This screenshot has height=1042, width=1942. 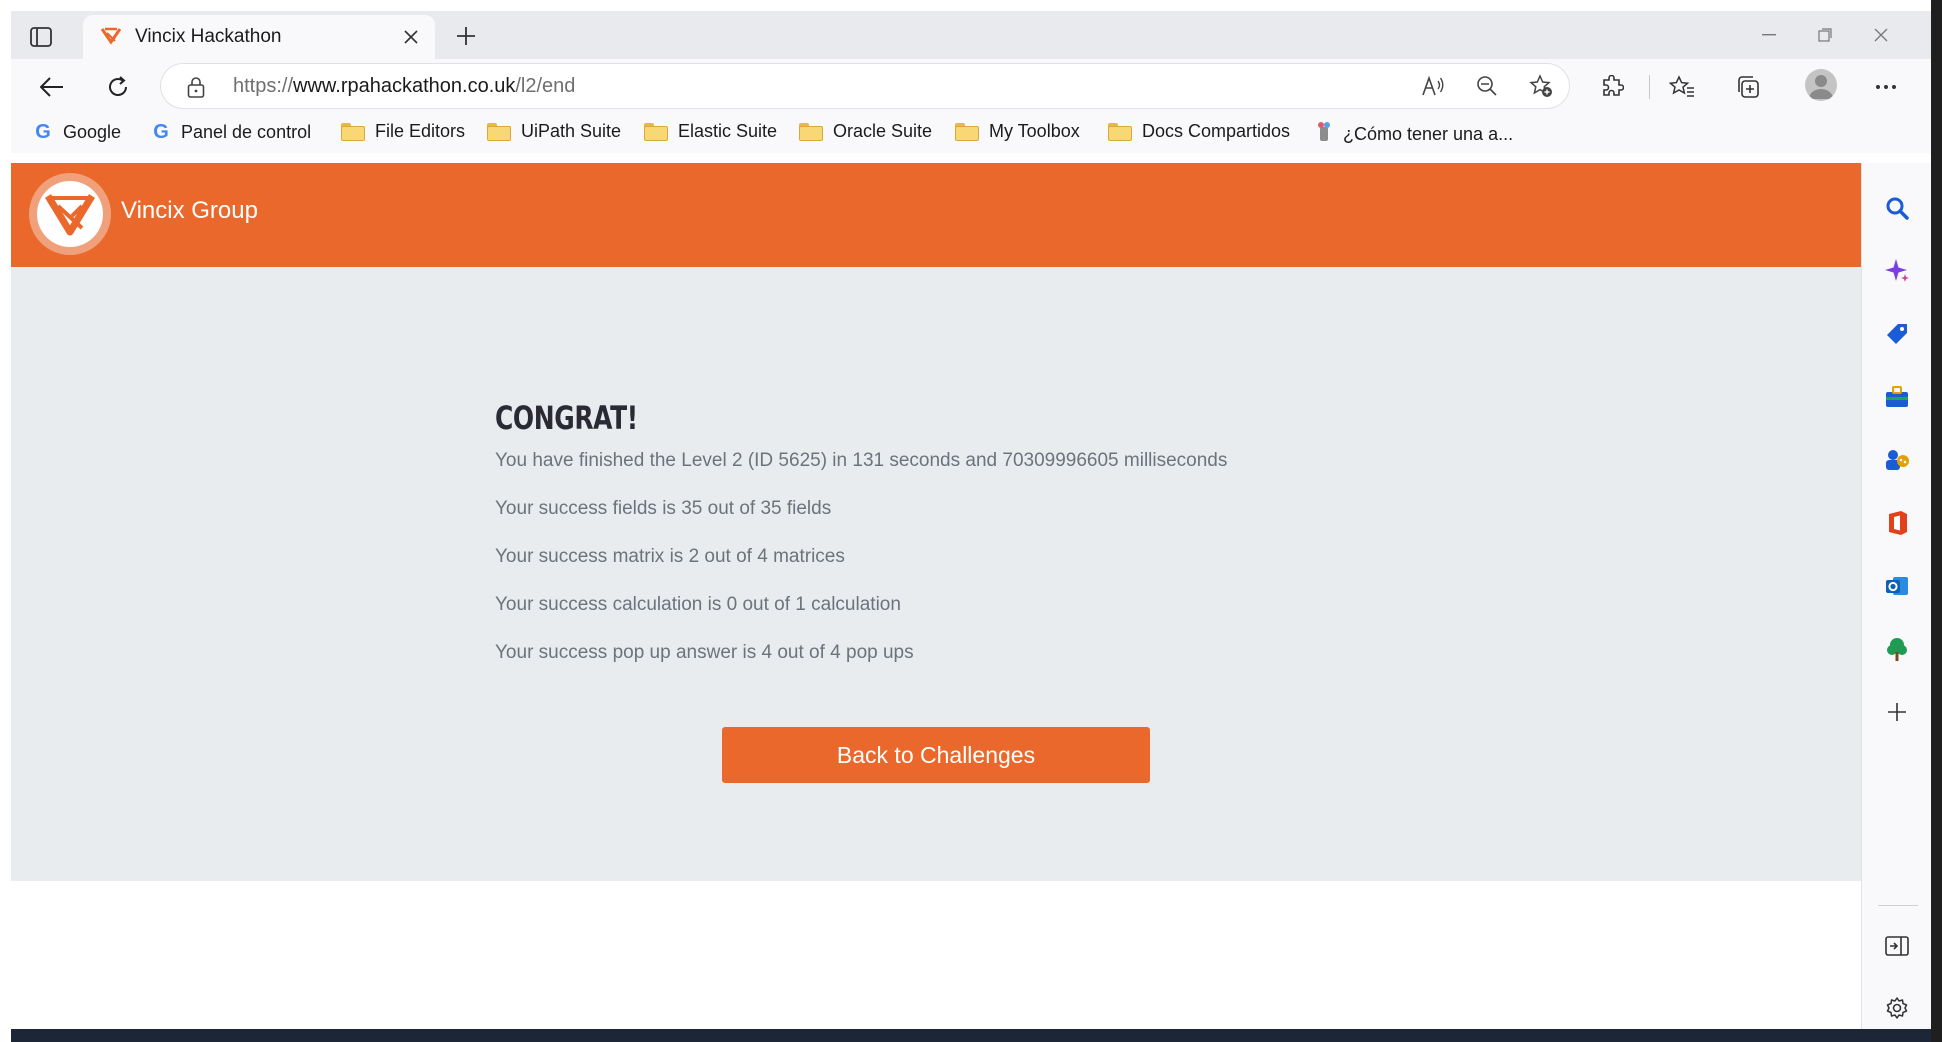 What do you see at coordinates (1886, 87) in the screenshot?
I see `more-options-icon` at bounding box center [1886, 87].